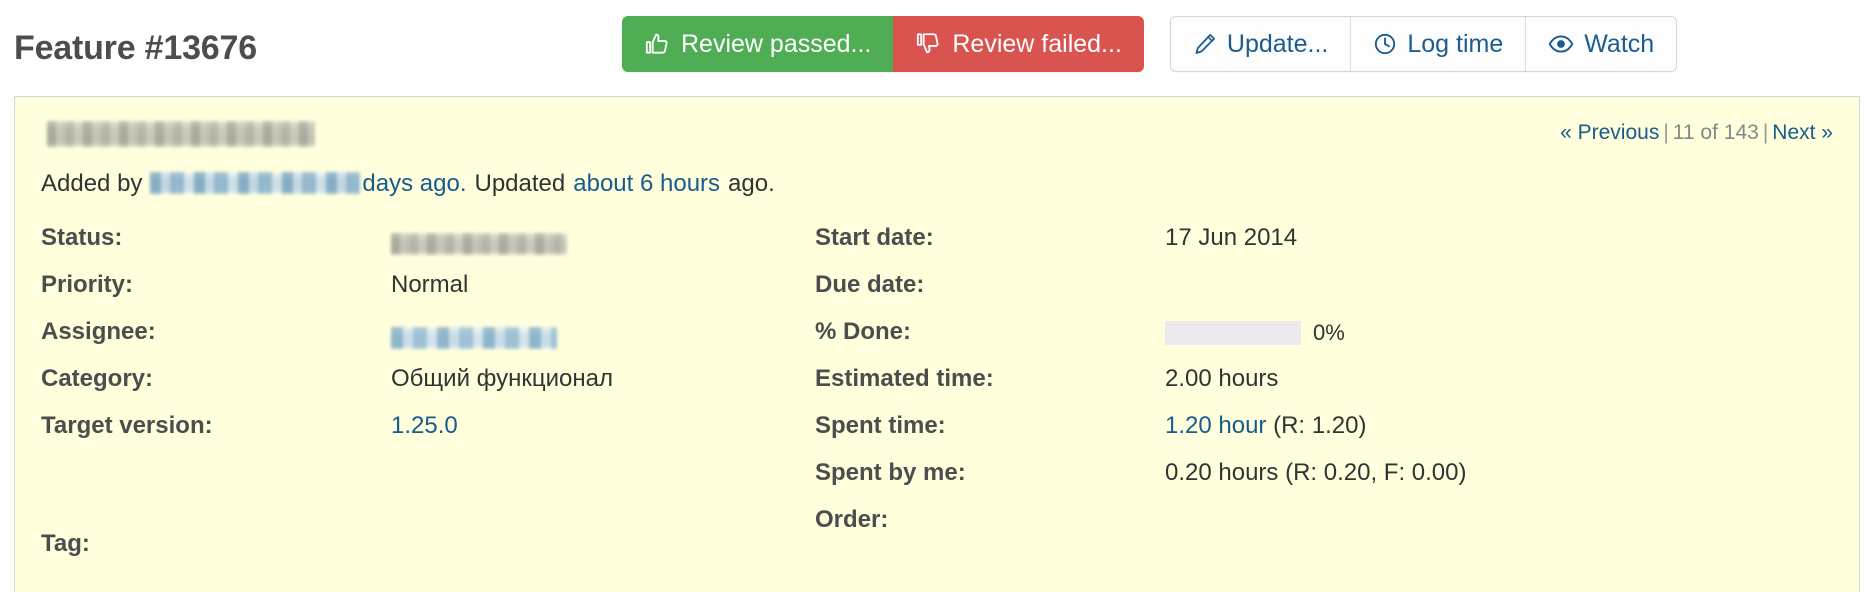 The height and width of the screenshot is (592, 1874). Describe the element at coordinates (98, 331) in the screenshot. I see `assignee-label: Assignee:` at that location.